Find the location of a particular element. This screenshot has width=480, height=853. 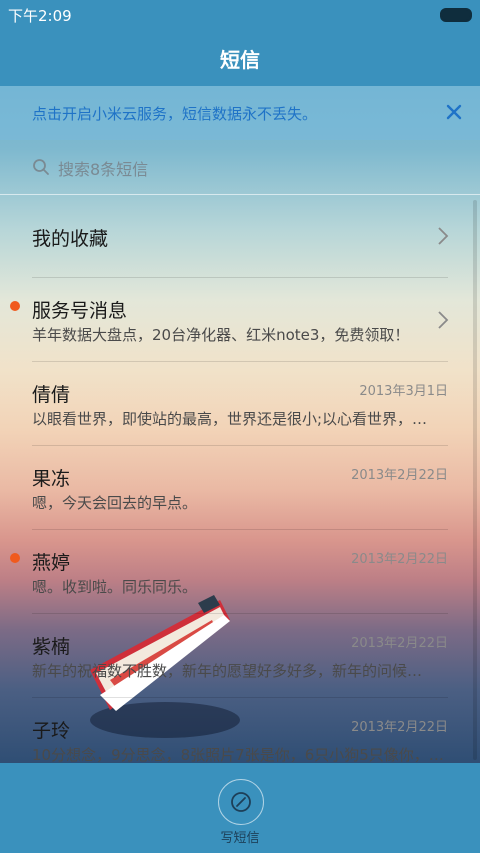

cloud-banner-text: 点击开启小米云服务，短信数据永不丢失。 is located at coordinates (174, 113).